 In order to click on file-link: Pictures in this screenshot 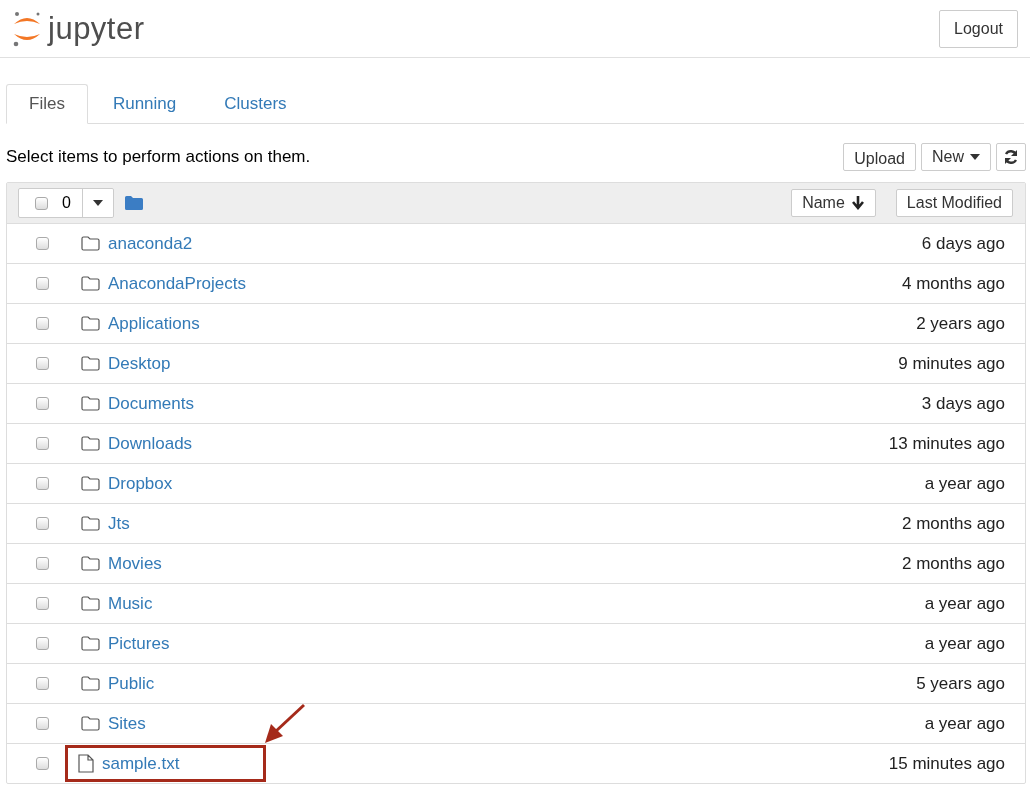, I will do `click(139, 643)`.